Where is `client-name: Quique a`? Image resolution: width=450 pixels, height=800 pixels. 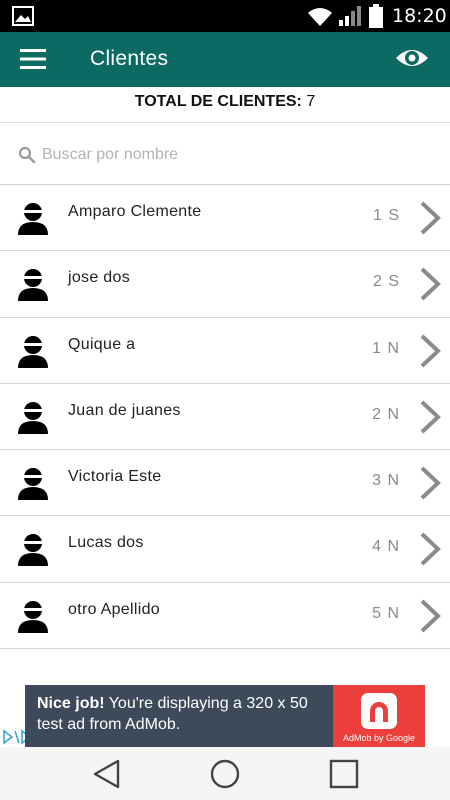
client-name: Quique a is located at coordinates (102, 344).